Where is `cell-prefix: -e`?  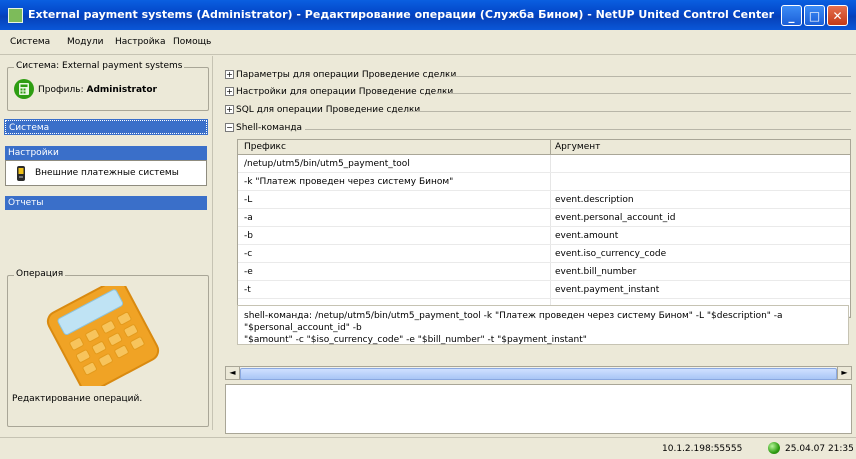 cell-prefix: -e is located at coordinates (248, 272).